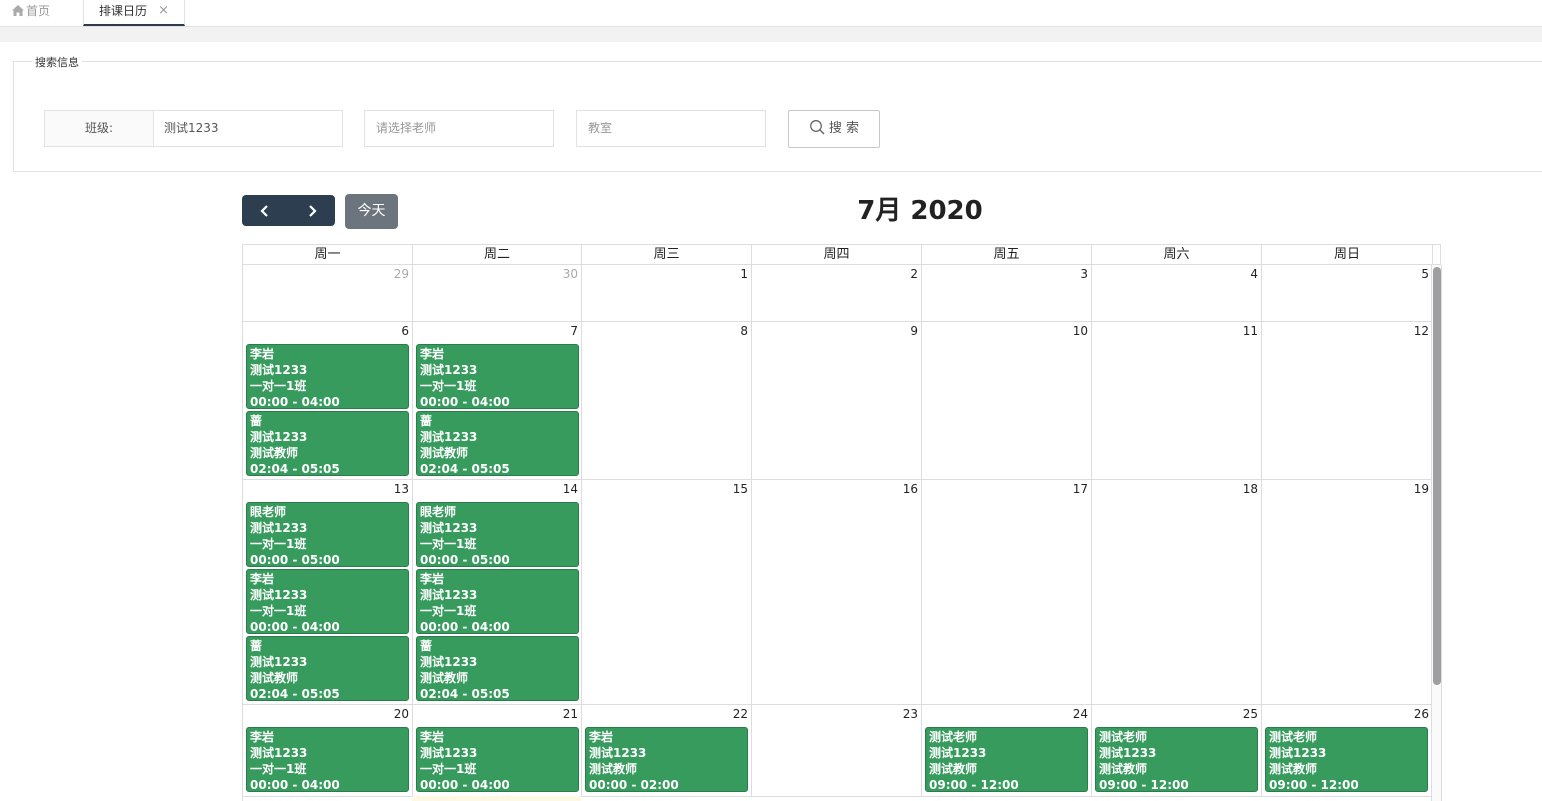 This screenshot has width=1542, height=801. Describe the element at coordinates (836, 592) in the screenshot. I see `day-cell: 16` at that location.